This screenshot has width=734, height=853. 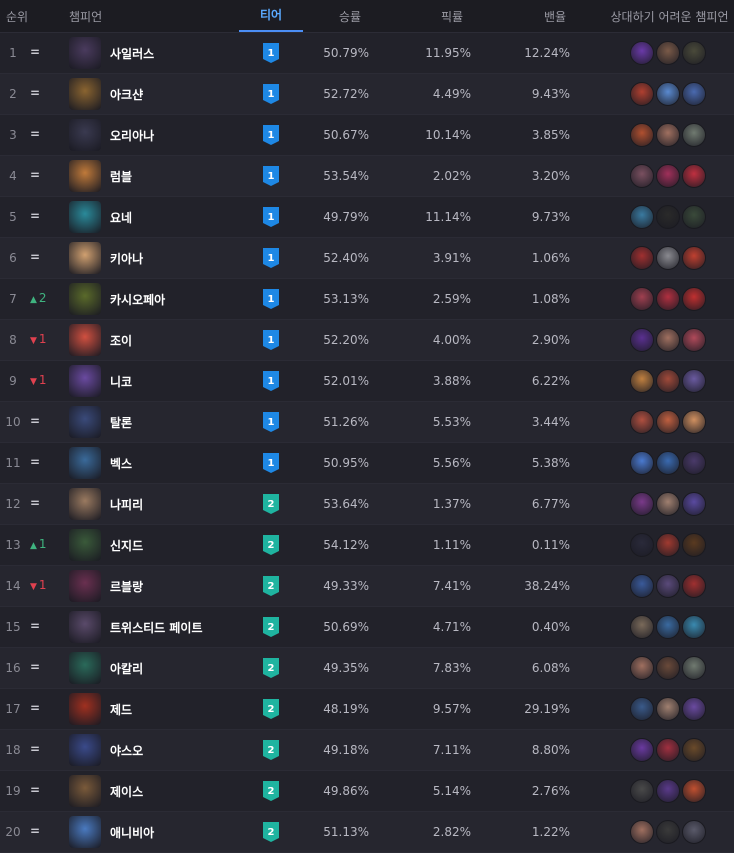 What do you see at coordinates (126, 668) in the screenshot?
I see `champion-name: 아칼리` at bounding box center [126, 668].